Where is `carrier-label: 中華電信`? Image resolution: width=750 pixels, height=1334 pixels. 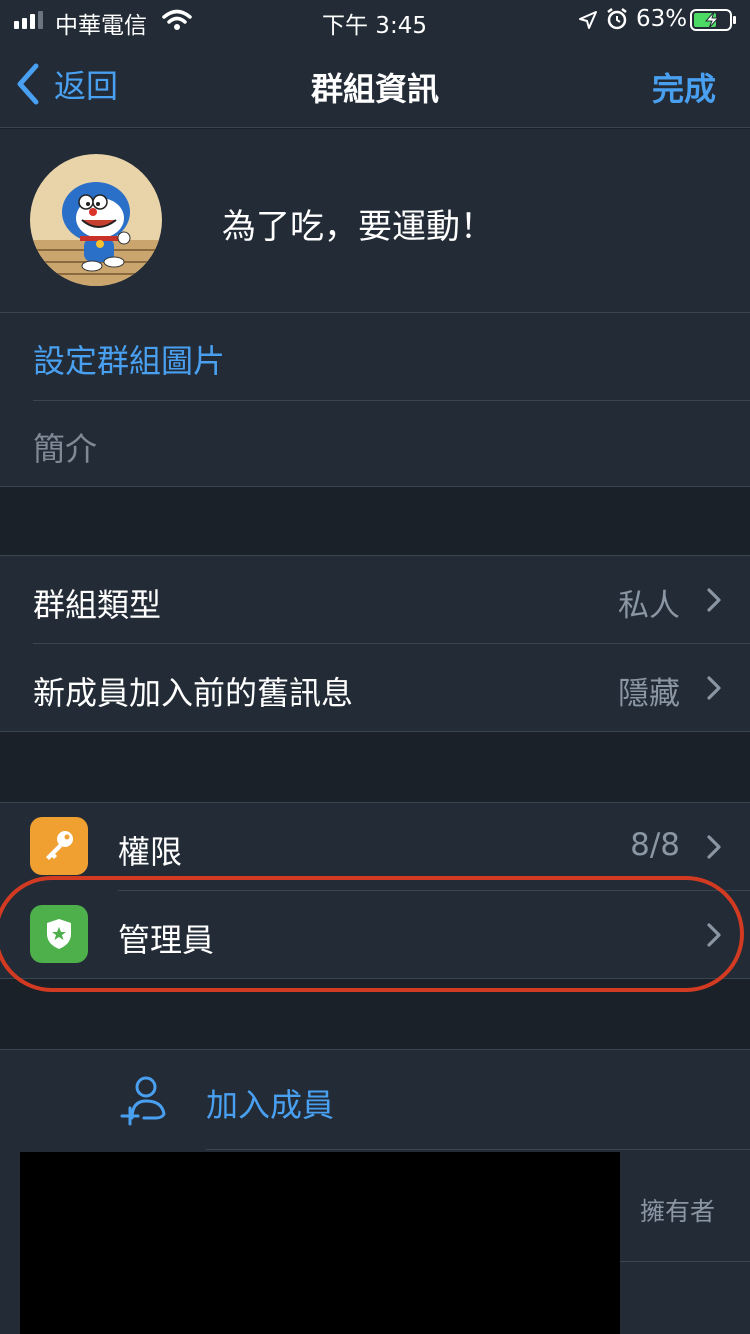
carrier-label: 中華電信 is located at coordinates (101, 26).